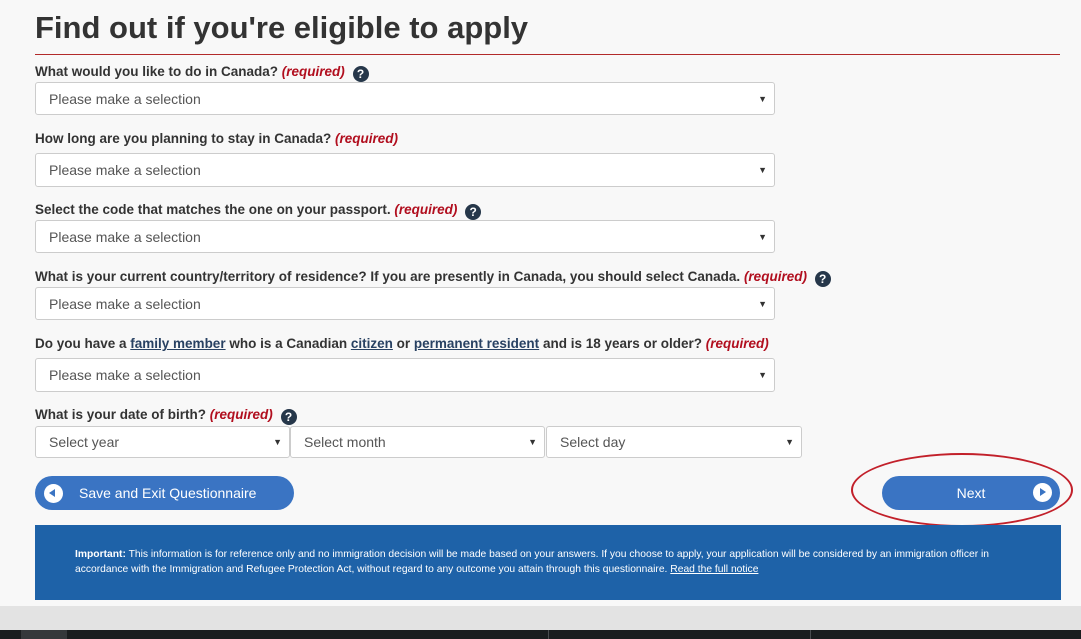  Describe the element at coordinates (53, 493) in the screenshot. I see `circle-left-arrow-icon` at that location.